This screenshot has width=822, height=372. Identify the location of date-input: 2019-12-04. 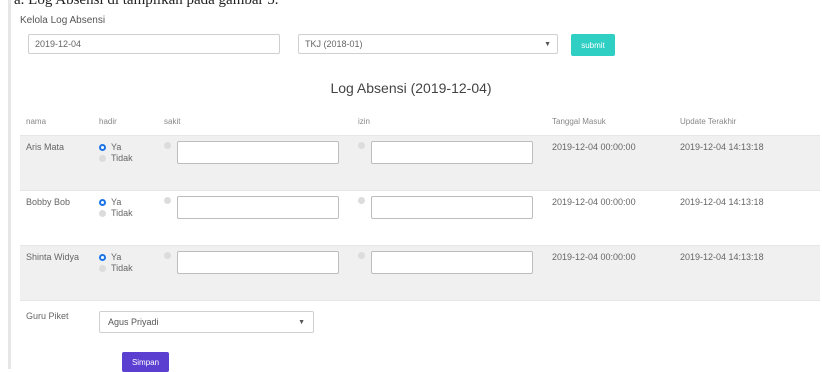
(154, 44).